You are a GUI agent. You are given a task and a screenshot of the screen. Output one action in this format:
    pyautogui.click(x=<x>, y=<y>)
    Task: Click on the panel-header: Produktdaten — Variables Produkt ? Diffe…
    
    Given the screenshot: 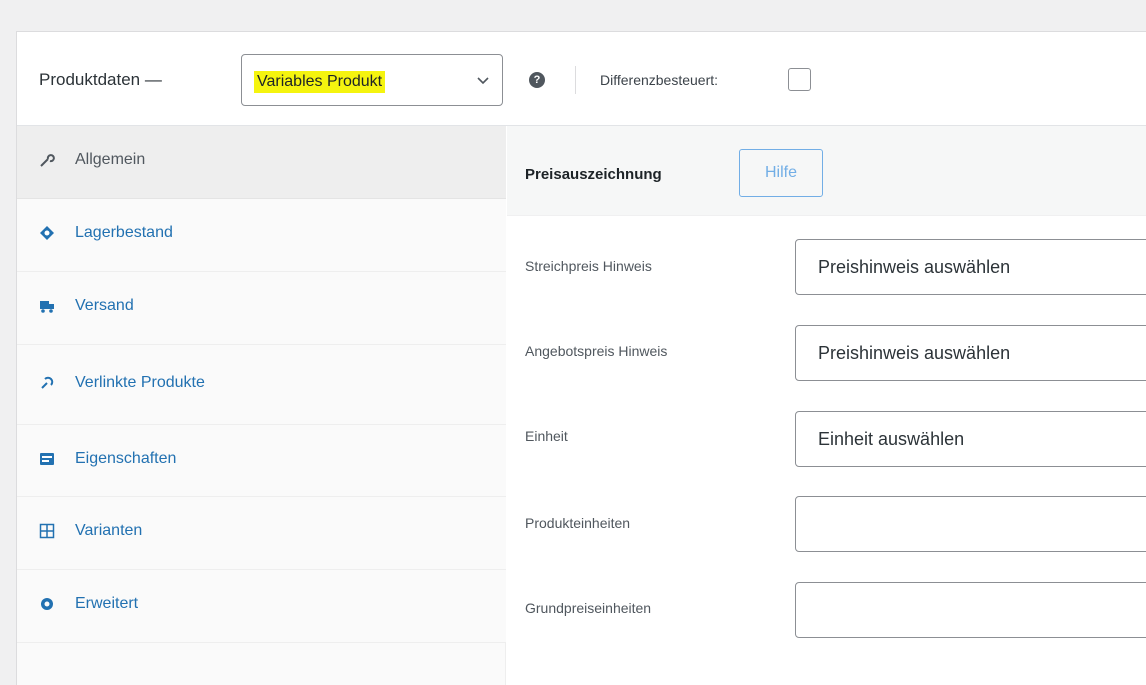 What is the action you would take?
    pyautogui.click(x=581, y=79)
    